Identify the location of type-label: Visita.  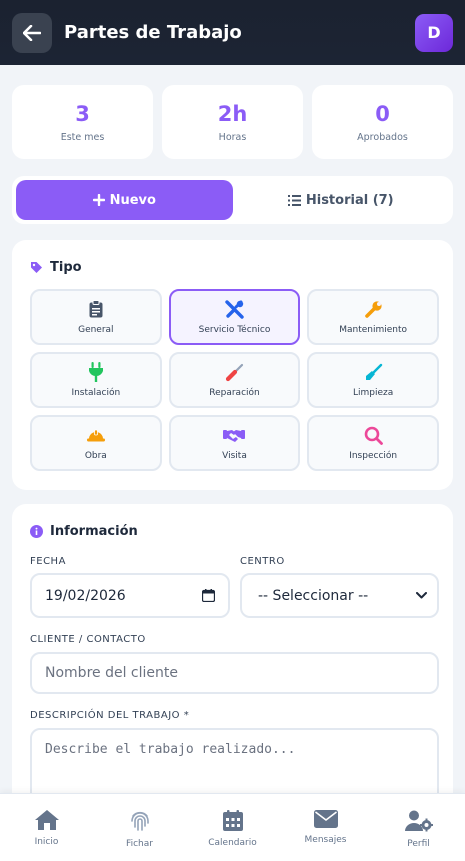
(234, 456).